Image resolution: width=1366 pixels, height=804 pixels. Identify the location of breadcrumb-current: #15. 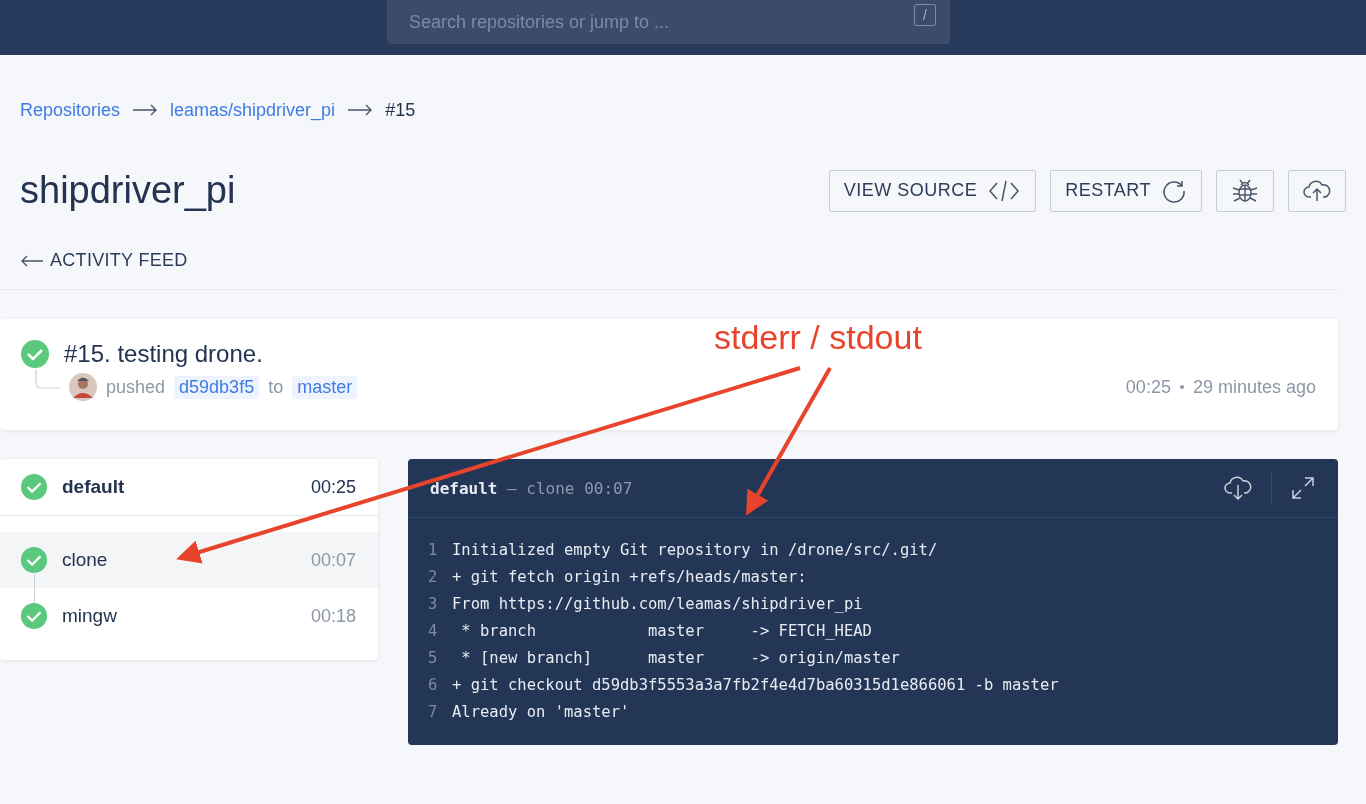
(400, 110).